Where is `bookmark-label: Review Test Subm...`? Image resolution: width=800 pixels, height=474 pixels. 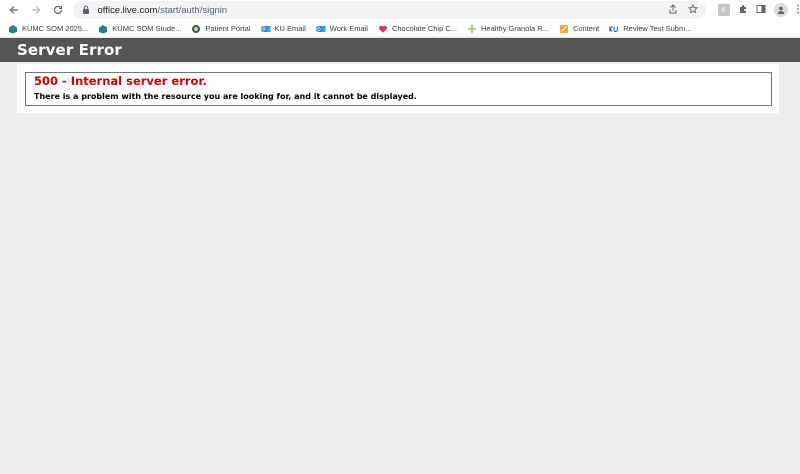 bookmark-label: Review Test Subm... is located at coordinates (657, 28).